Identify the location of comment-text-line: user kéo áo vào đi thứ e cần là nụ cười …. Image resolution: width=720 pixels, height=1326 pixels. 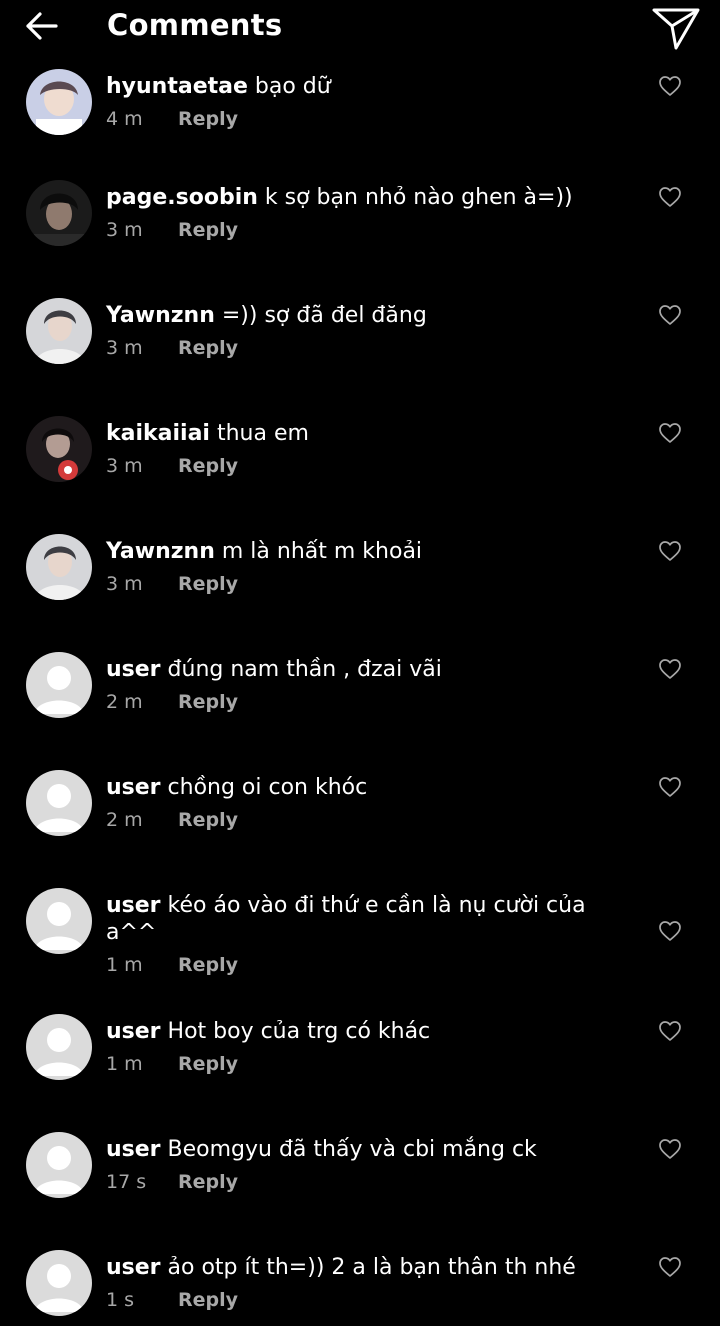
(356, 919).